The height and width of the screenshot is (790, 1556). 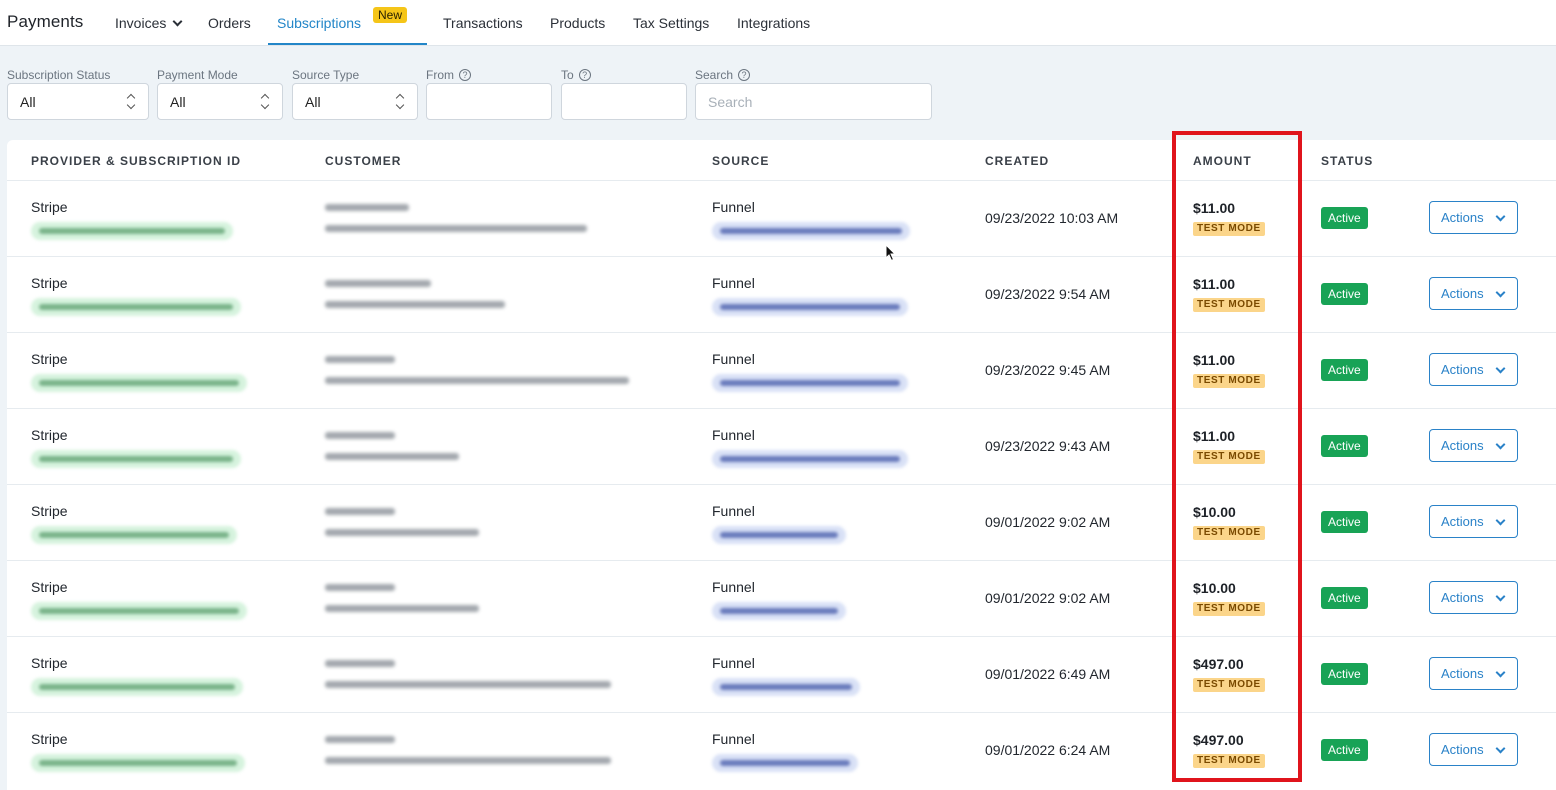 I want to click on page-title: Payments, so click(x=45, y=21).